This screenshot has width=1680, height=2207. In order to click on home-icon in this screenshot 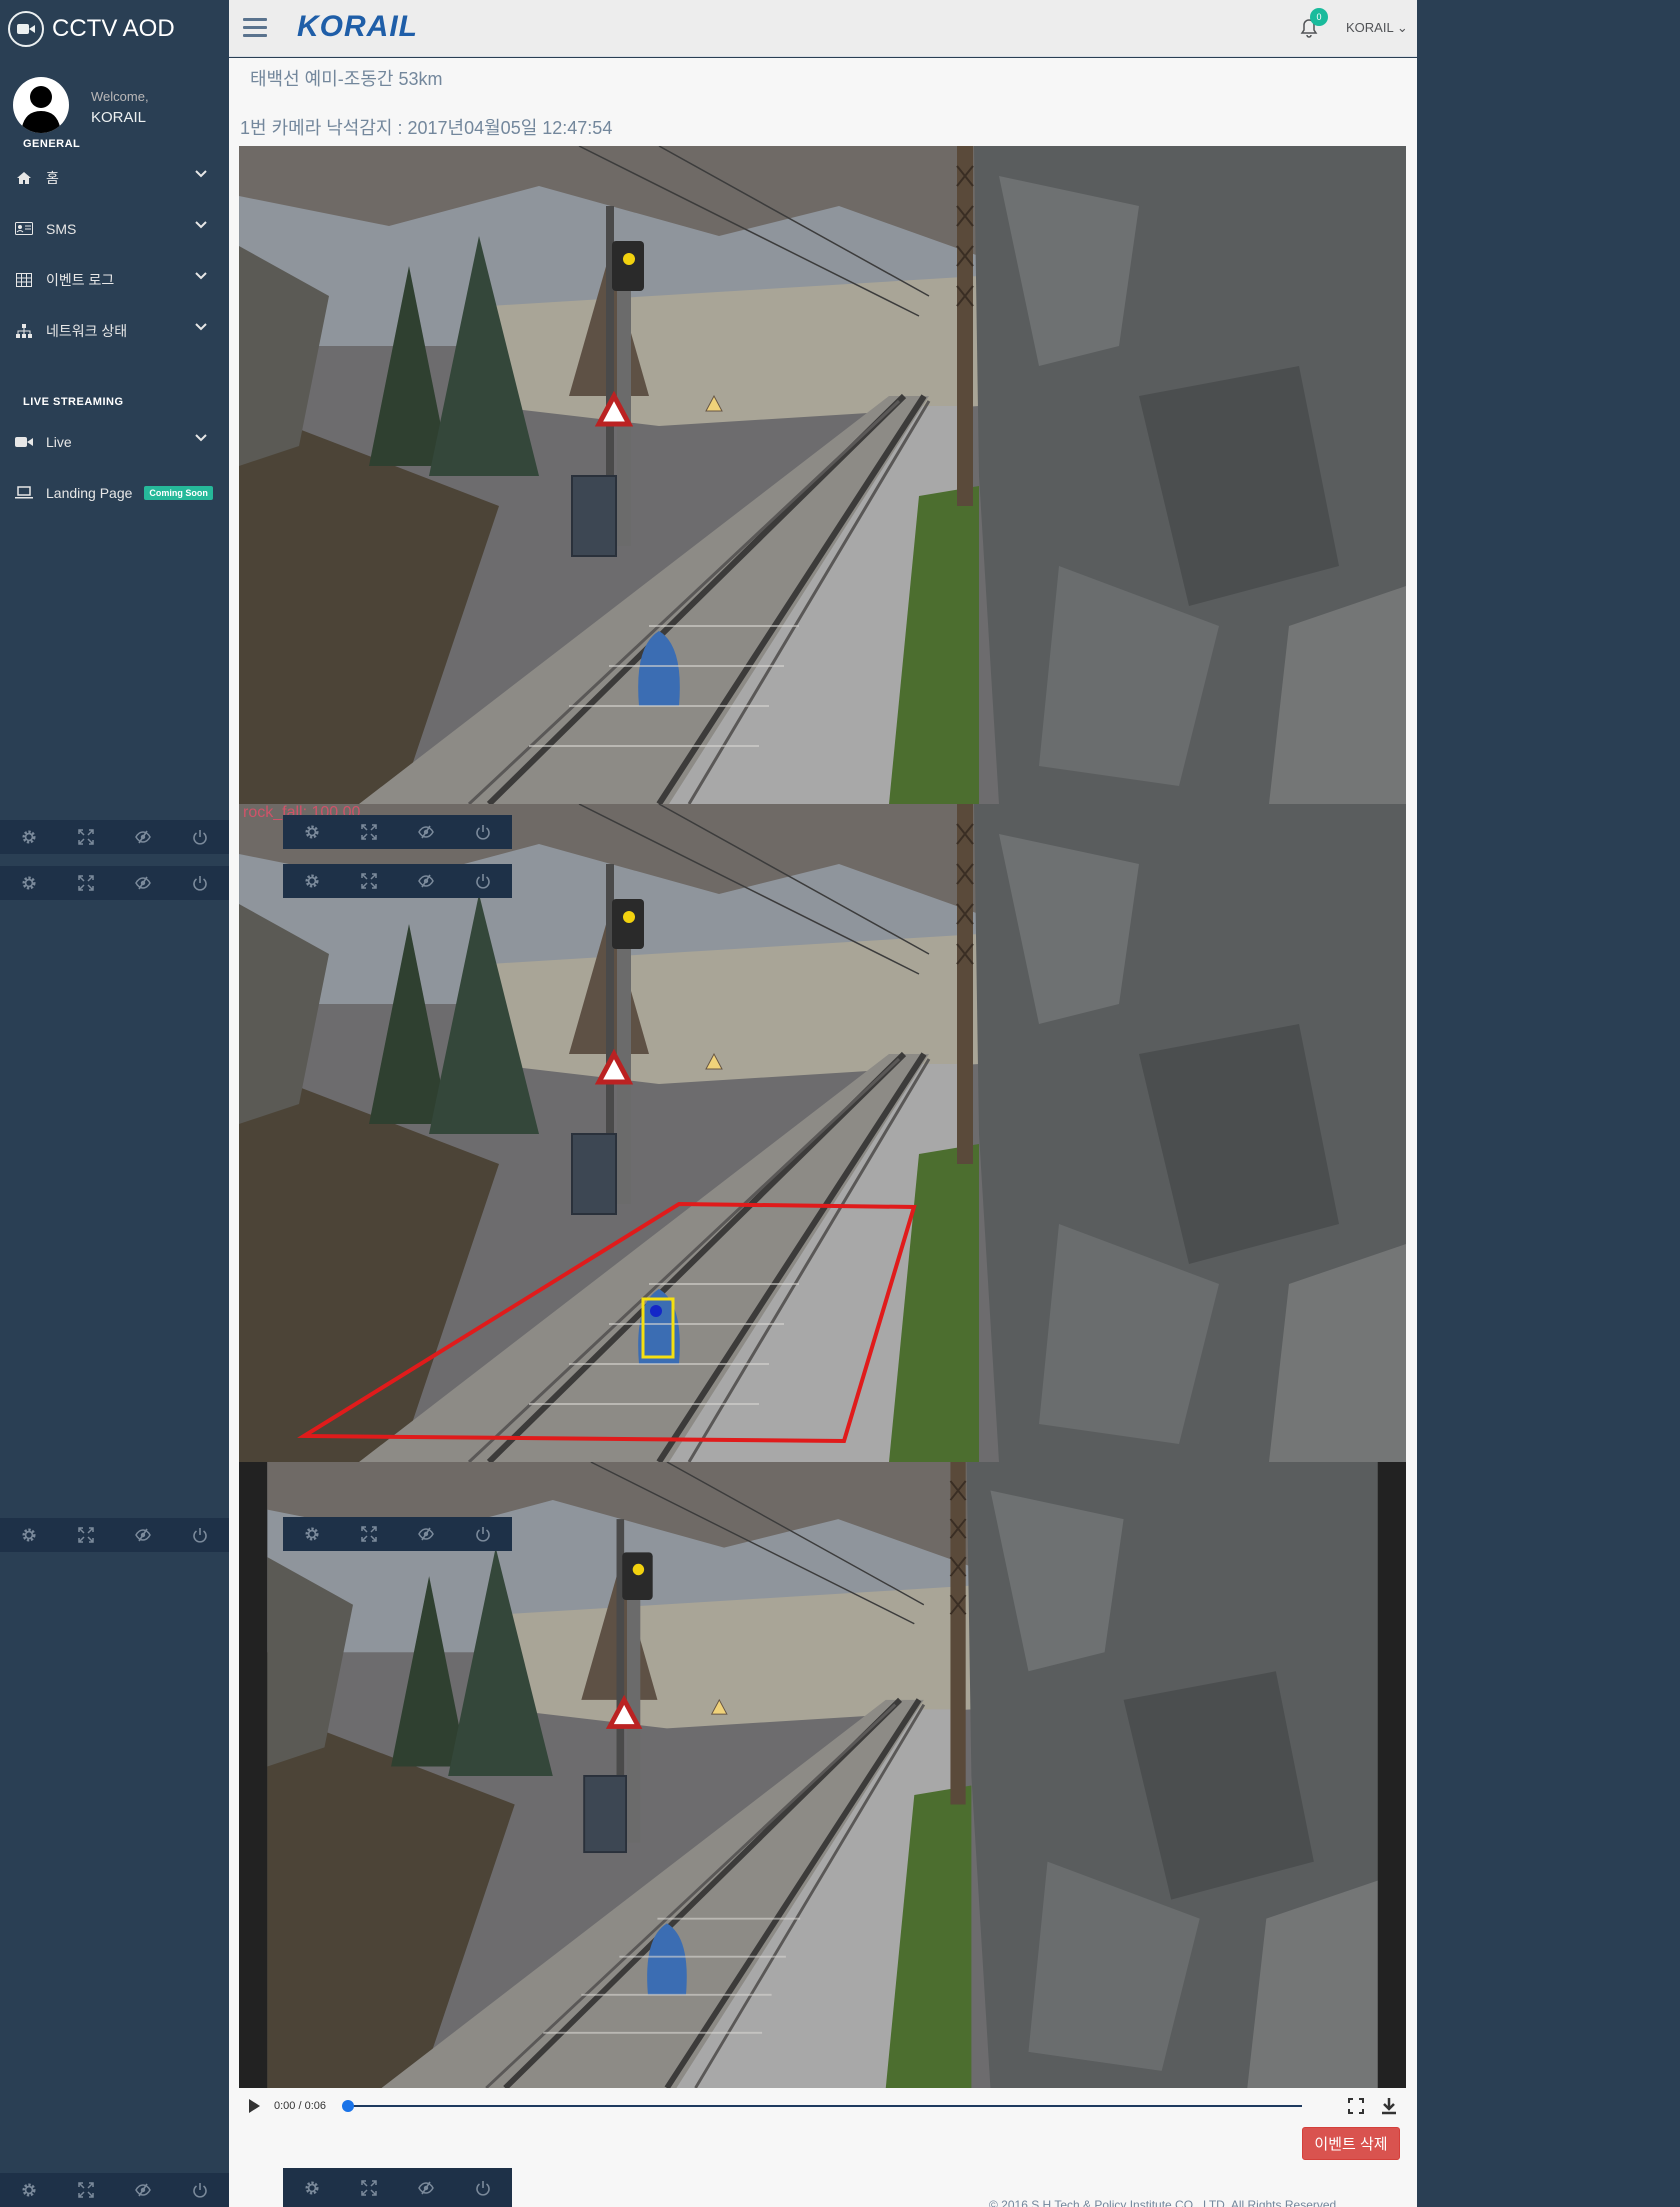, I will do `click(24, 178)`.